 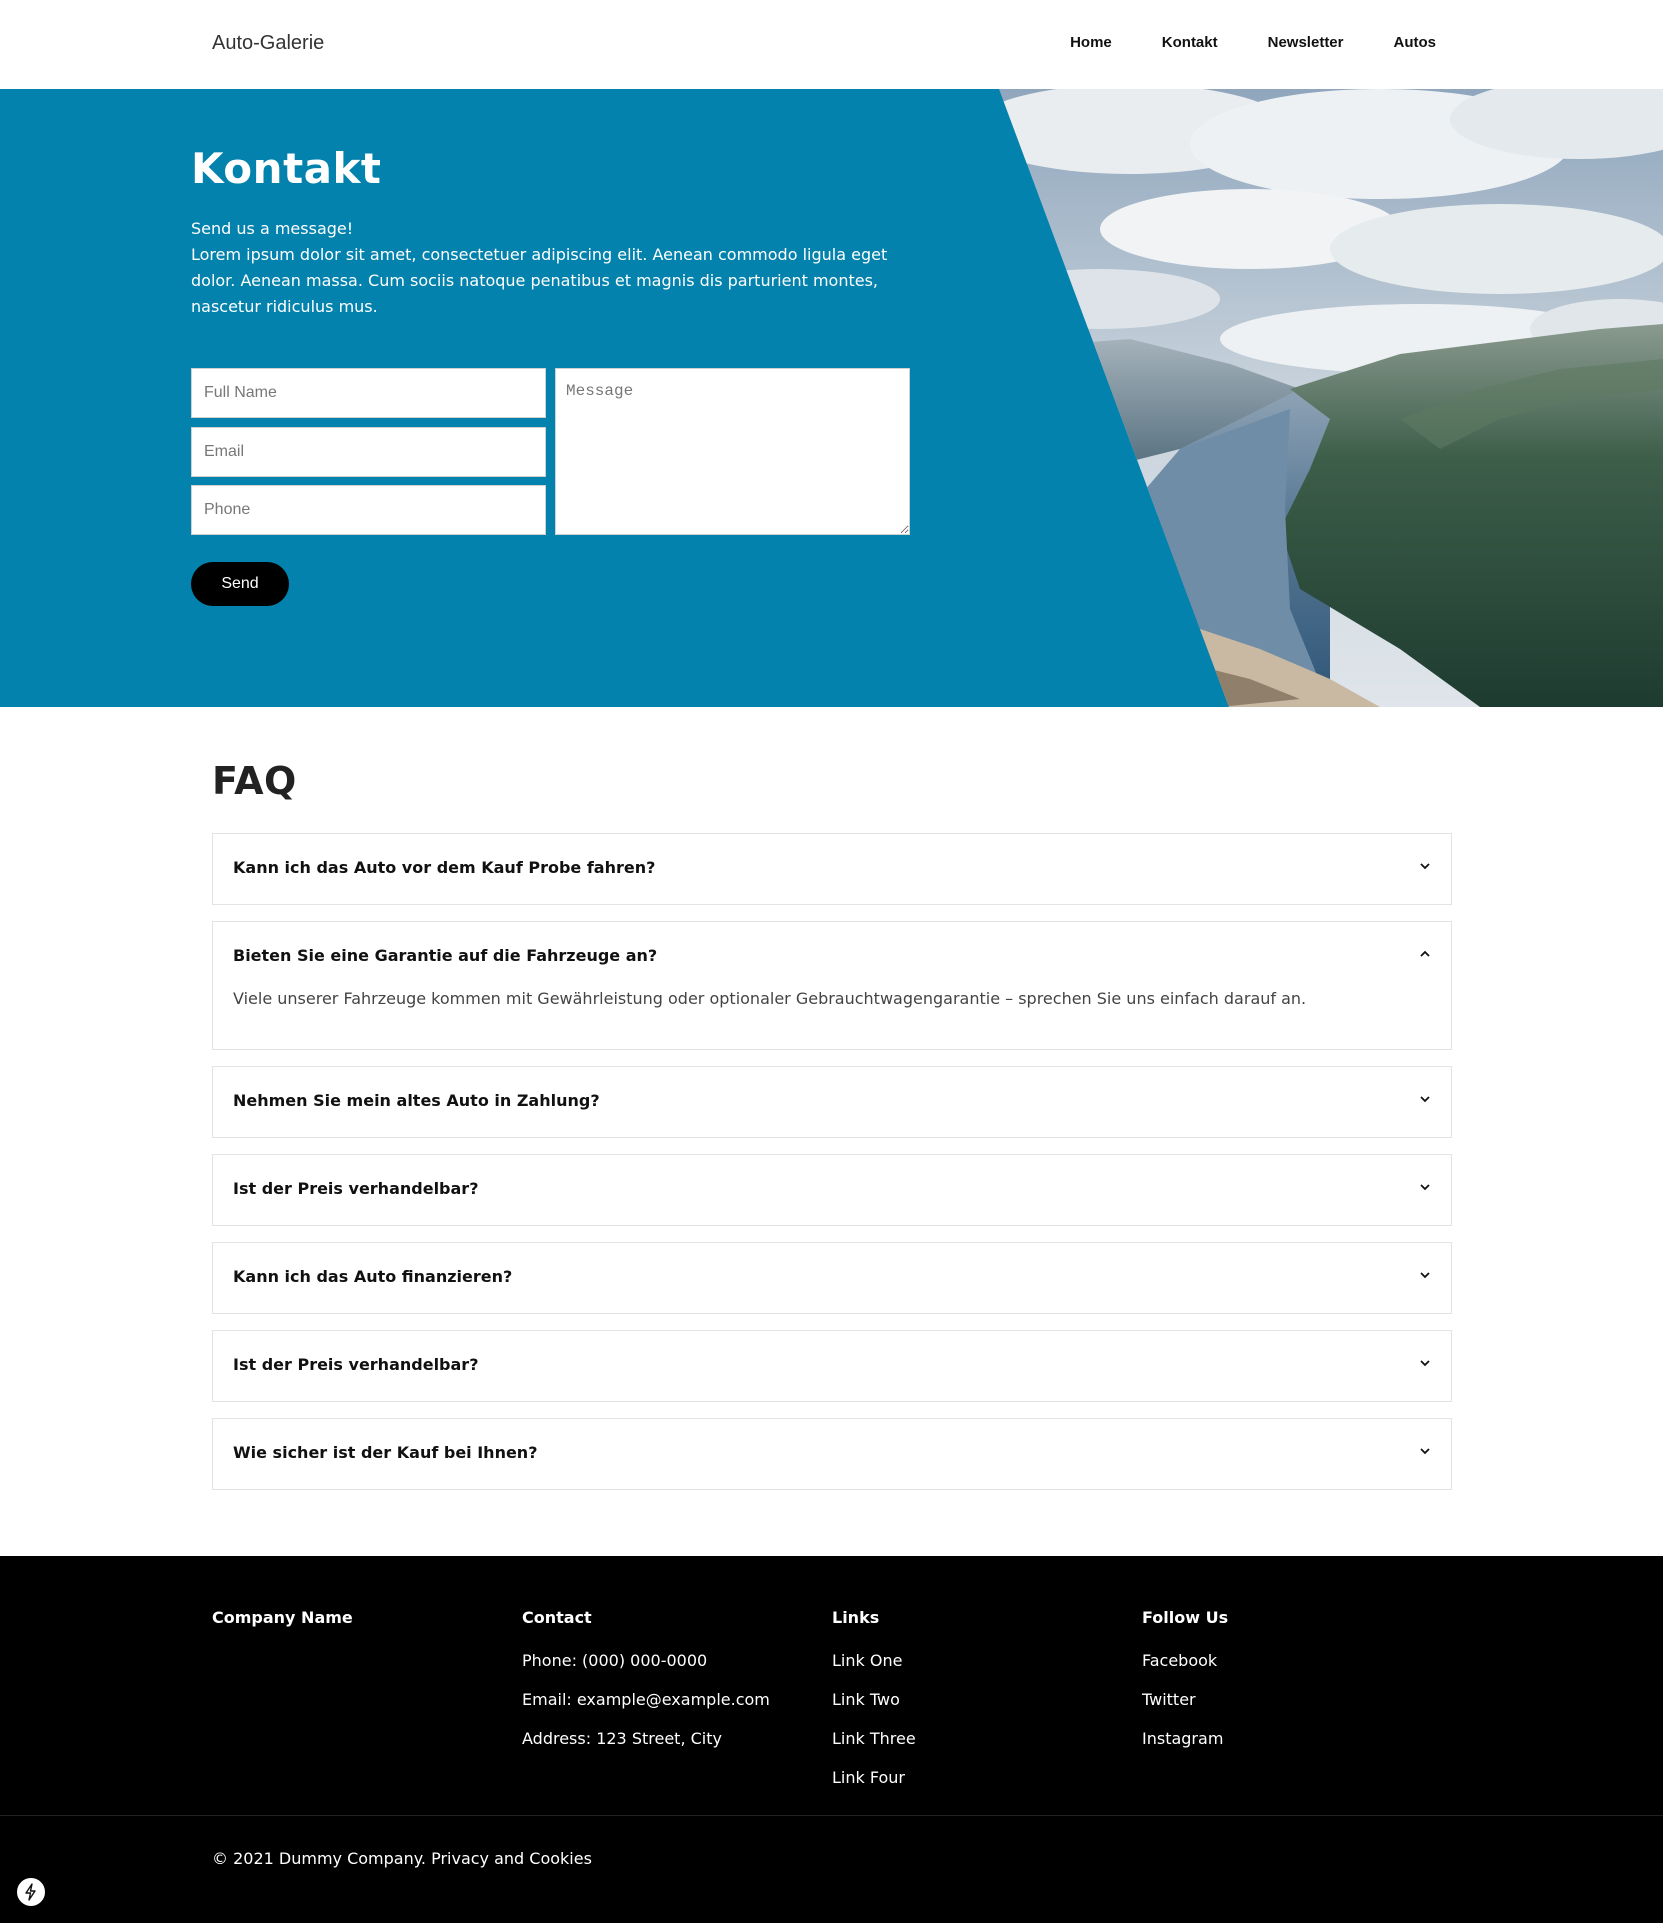 What do you see at coordinates (240, 584) in the screenshot?
I see `send-button: Send` at bounding box center [240, 584].